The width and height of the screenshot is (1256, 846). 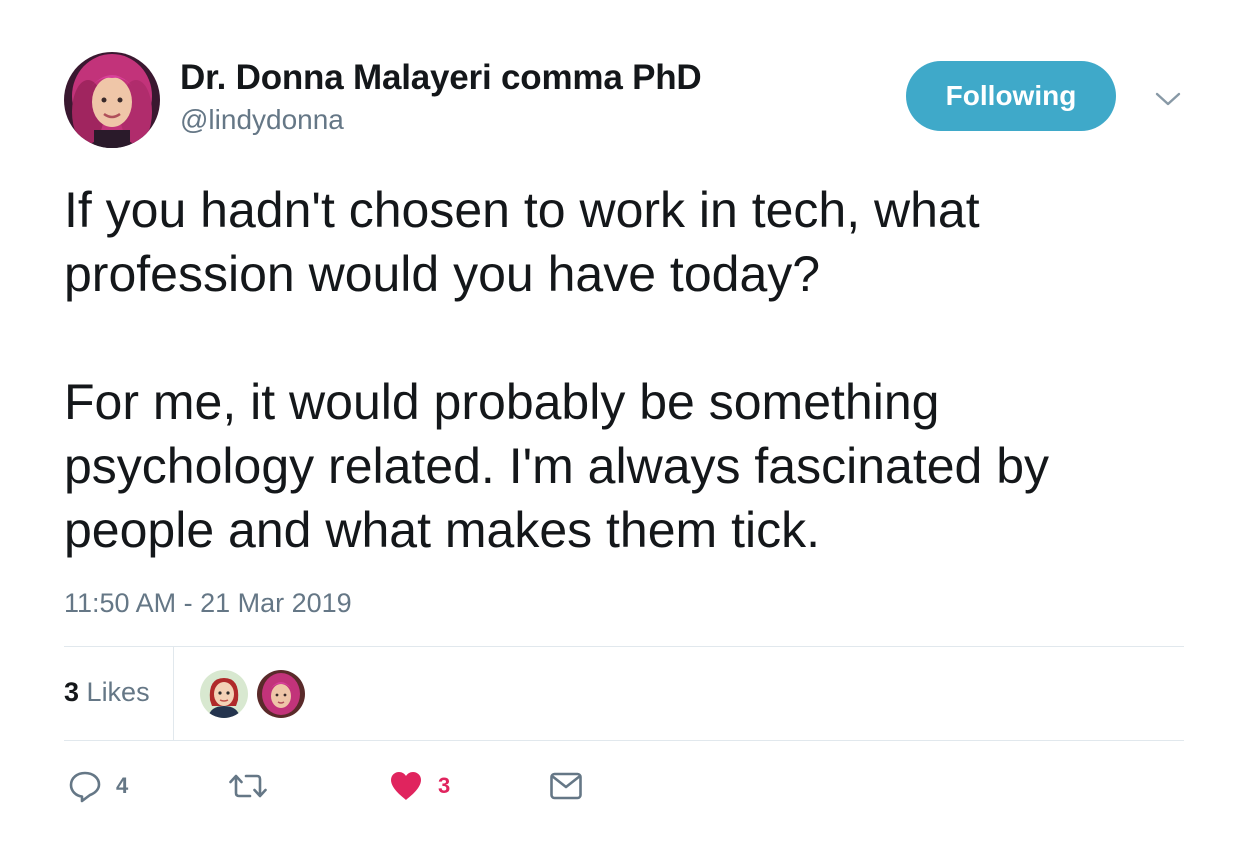 What do you see at coordinates (122, 785) in the screenshot?
I see `reply-count: 4` at bounding box center [122, 785].